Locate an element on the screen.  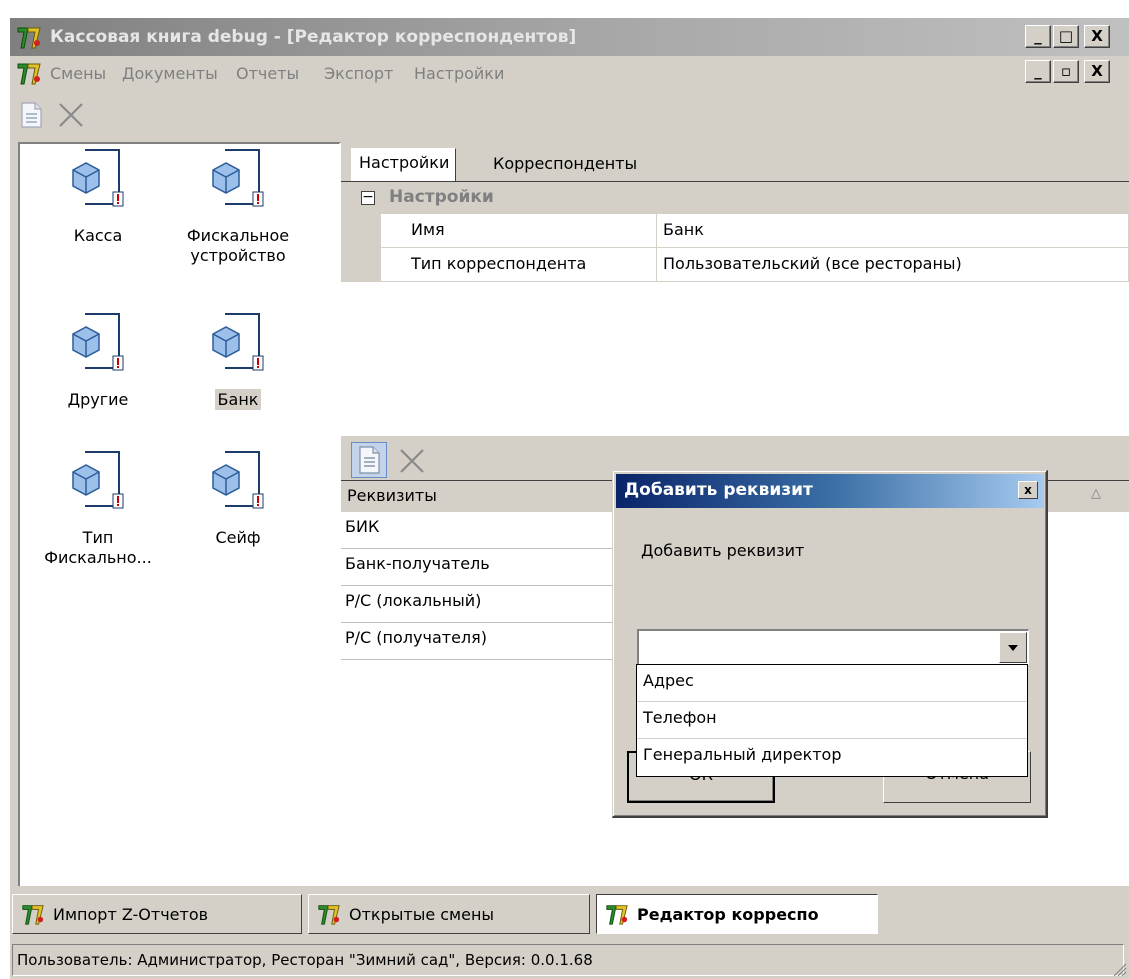
tile-other: Другие is located at coordinates (98, 361).